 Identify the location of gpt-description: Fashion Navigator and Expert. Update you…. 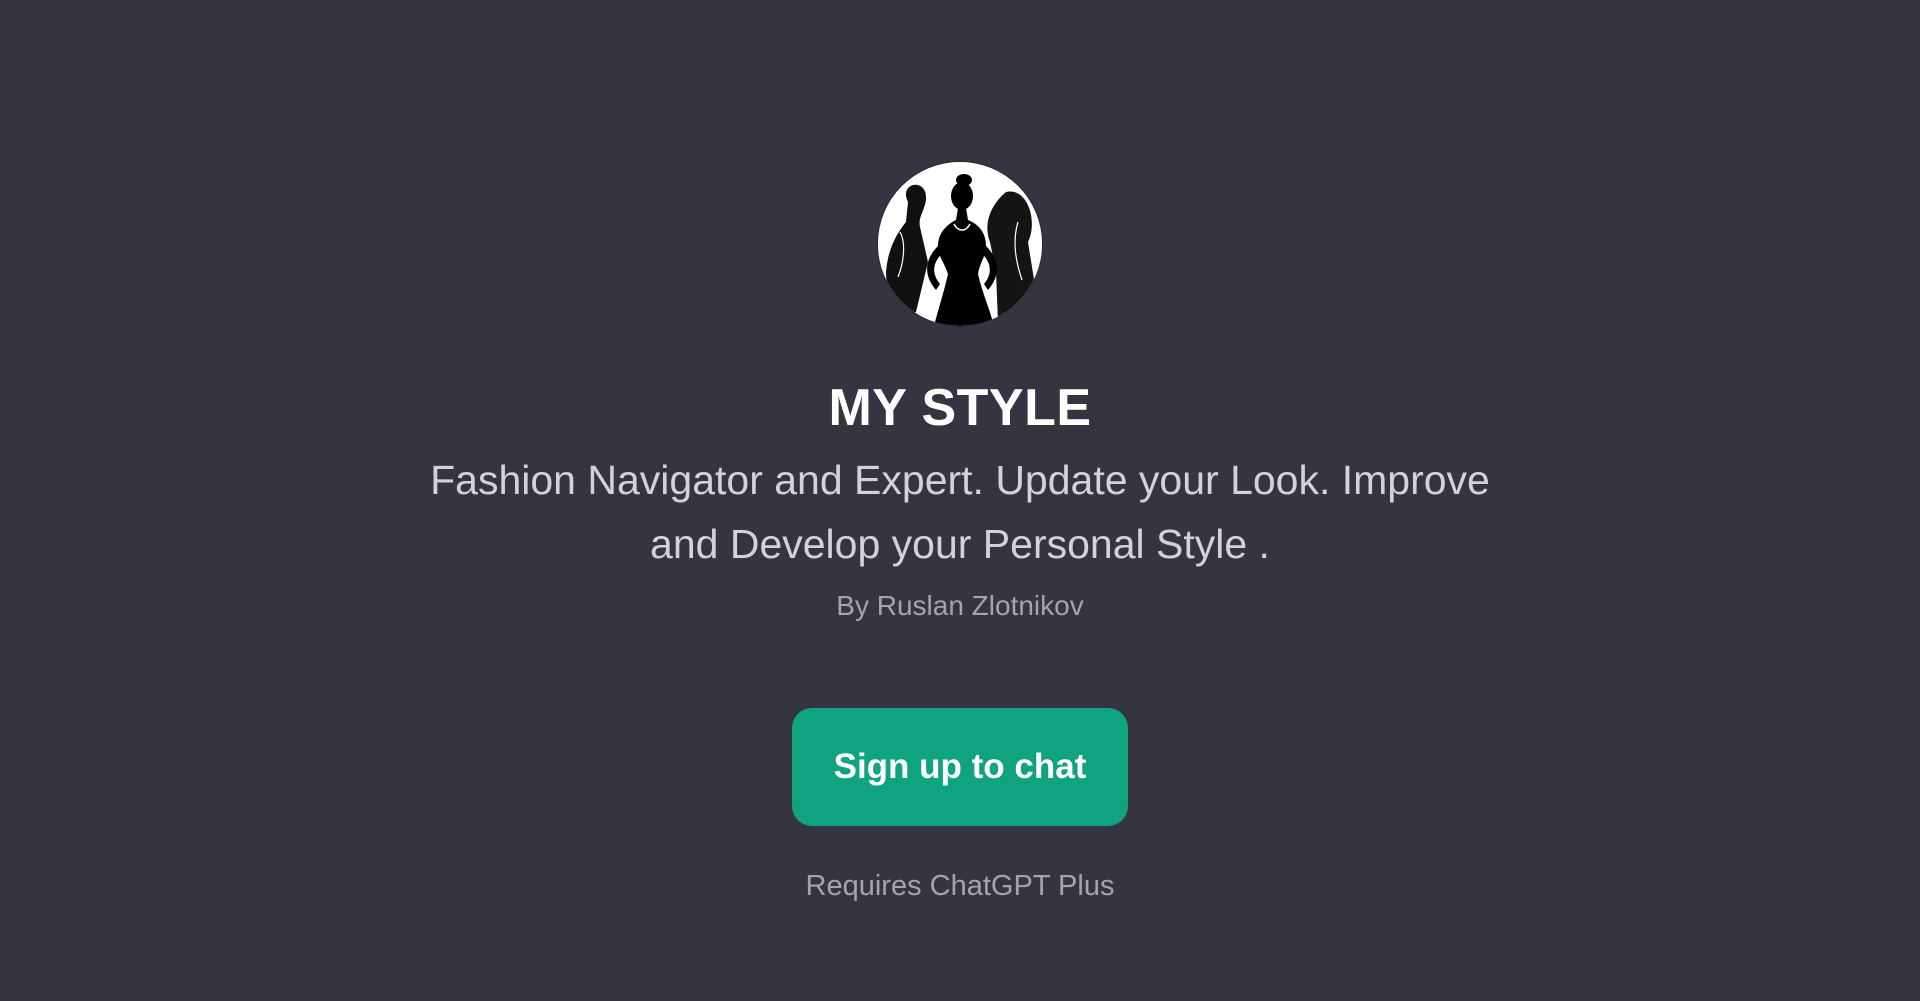
(960, 512).